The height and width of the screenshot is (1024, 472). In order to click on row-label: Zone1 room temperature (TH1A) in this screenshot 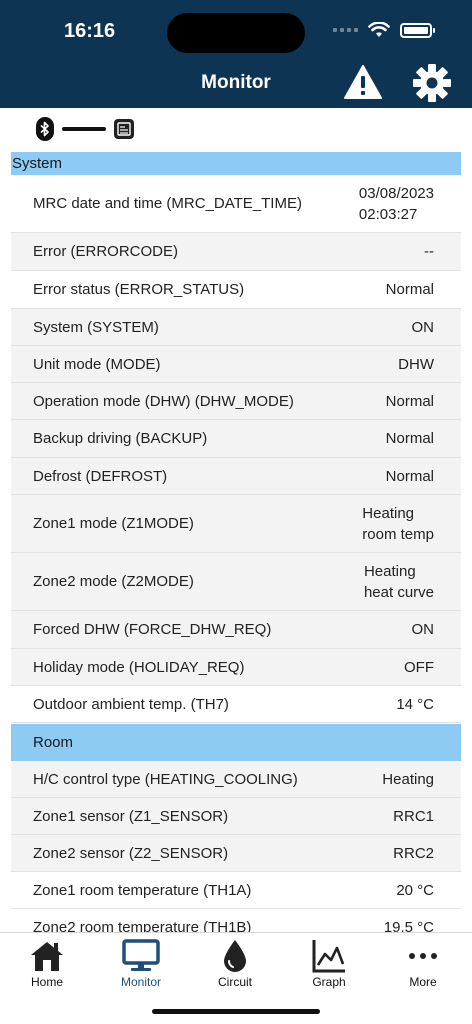, I will do `click(142, 890)`.